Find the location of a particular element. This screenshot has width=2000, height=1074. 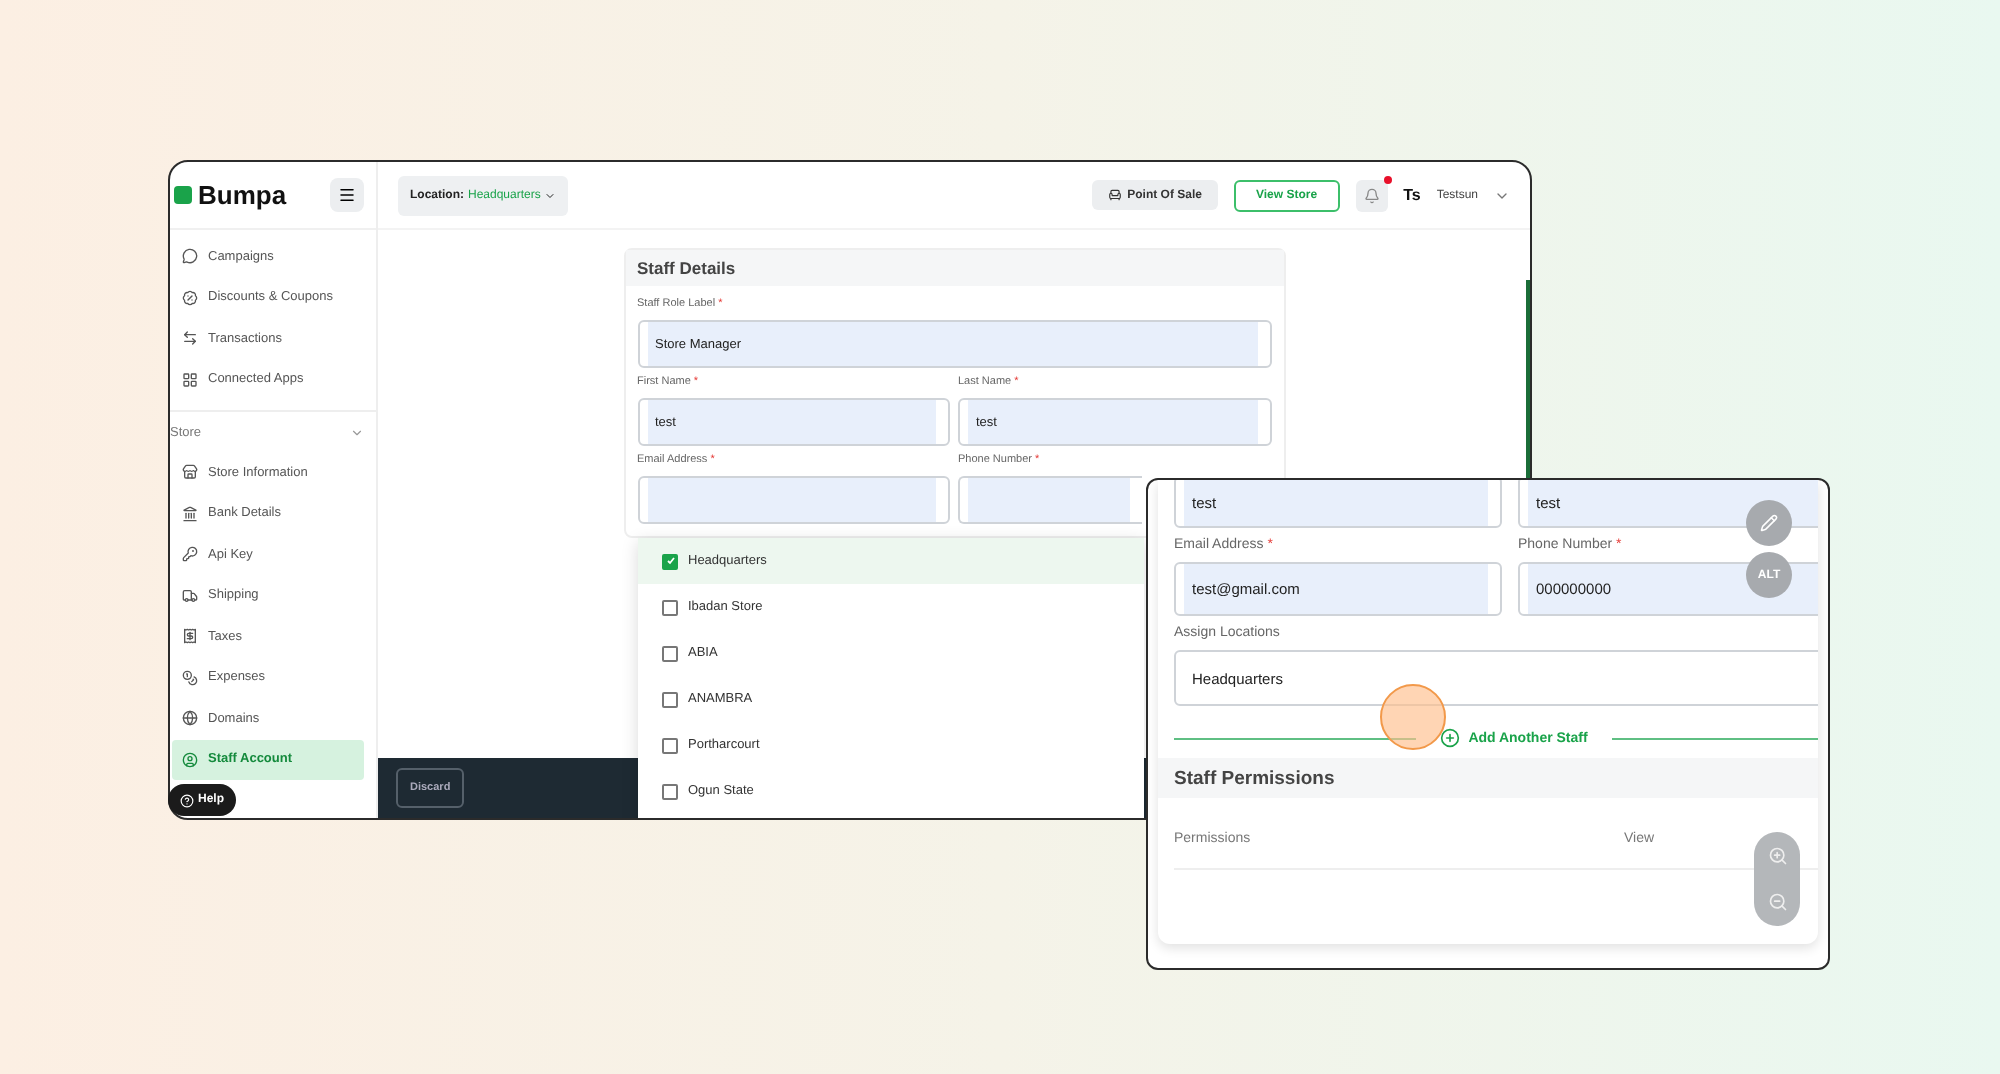

menu-button is located at coordinates (347, 195).